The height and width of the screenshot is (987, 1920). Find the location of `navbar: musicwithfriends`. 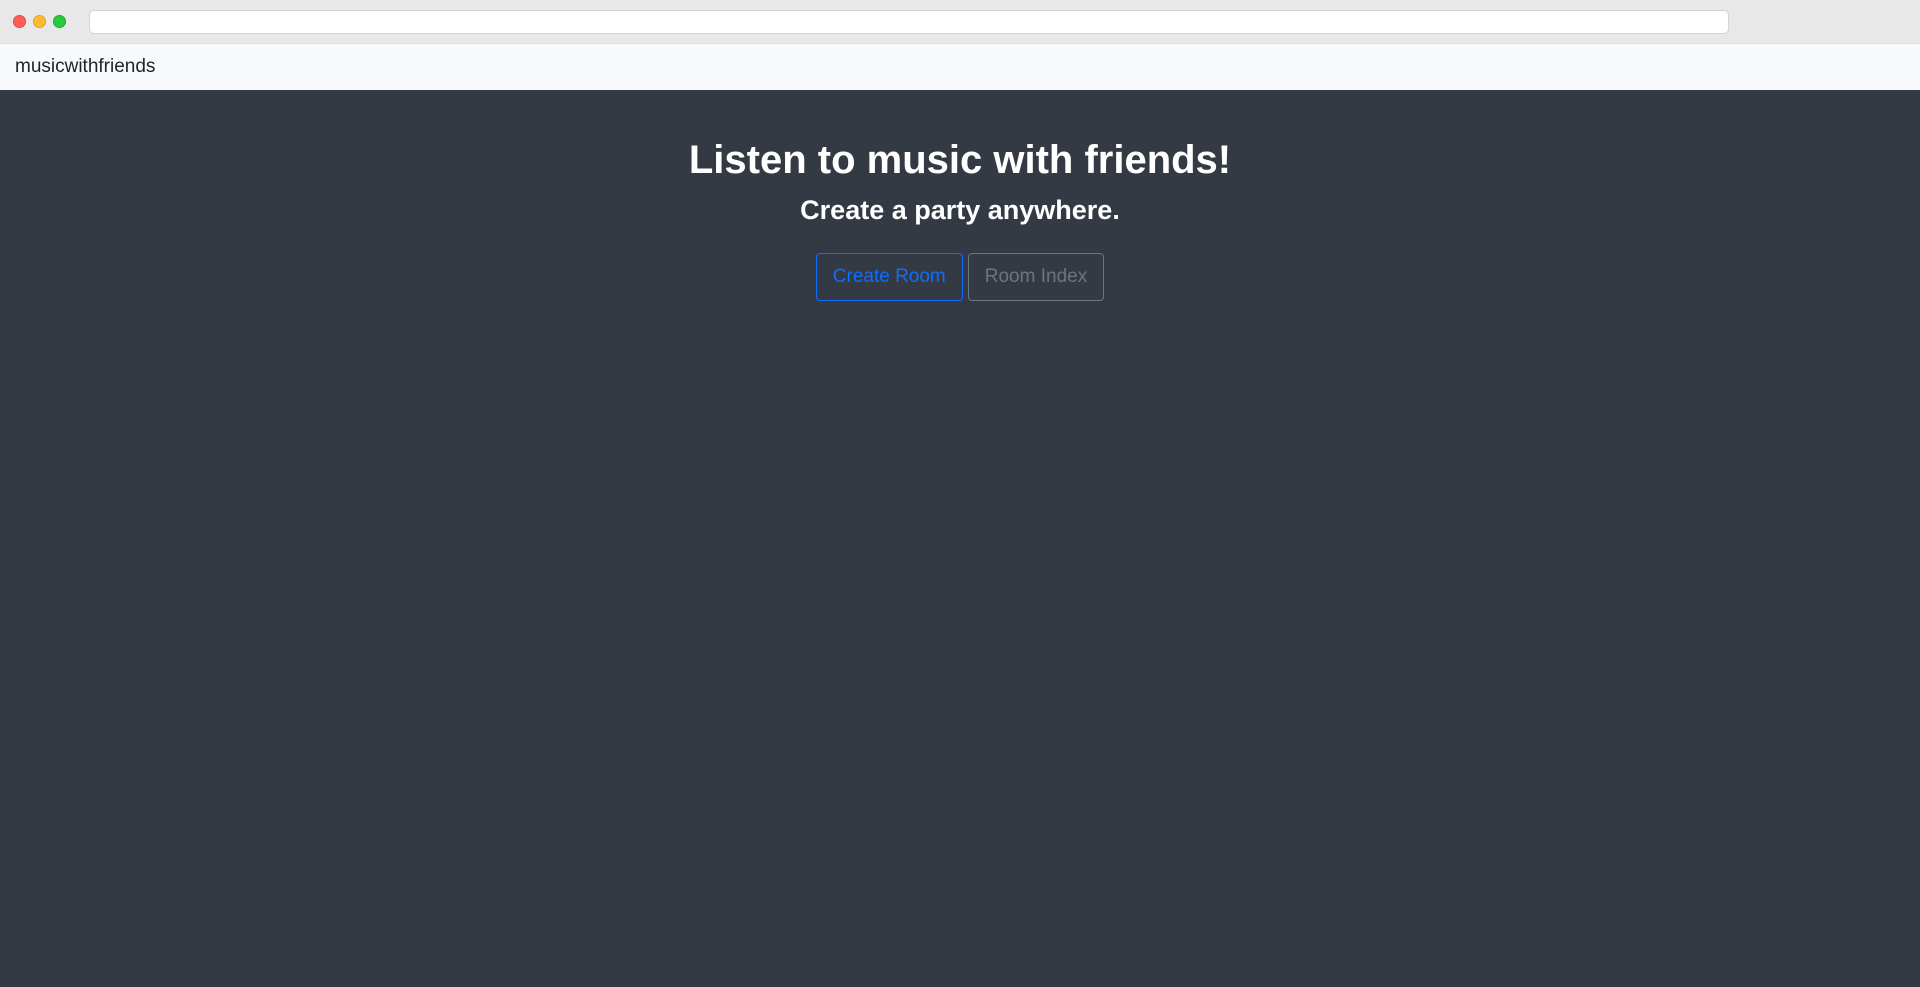

navbar: musicwithfriends is located at coordinates (960, 67).